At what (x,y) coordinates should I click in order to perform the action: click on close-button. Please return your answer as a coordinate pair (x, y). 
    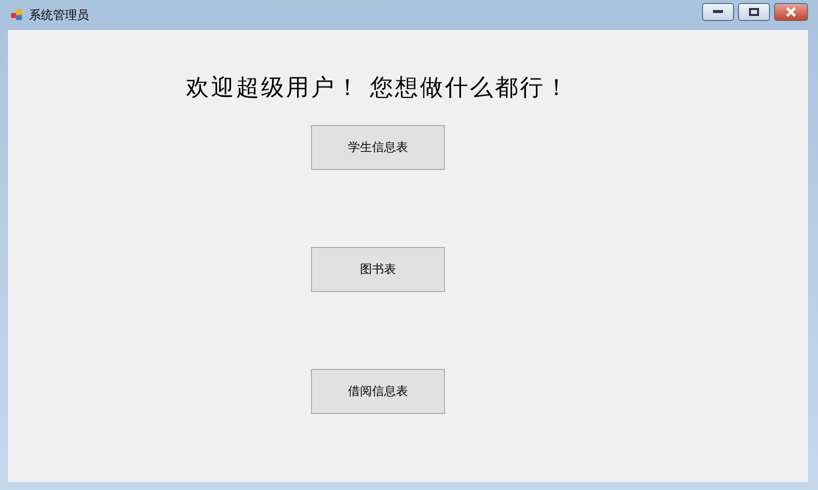
    Looking at the image, I should click on (791, 12).